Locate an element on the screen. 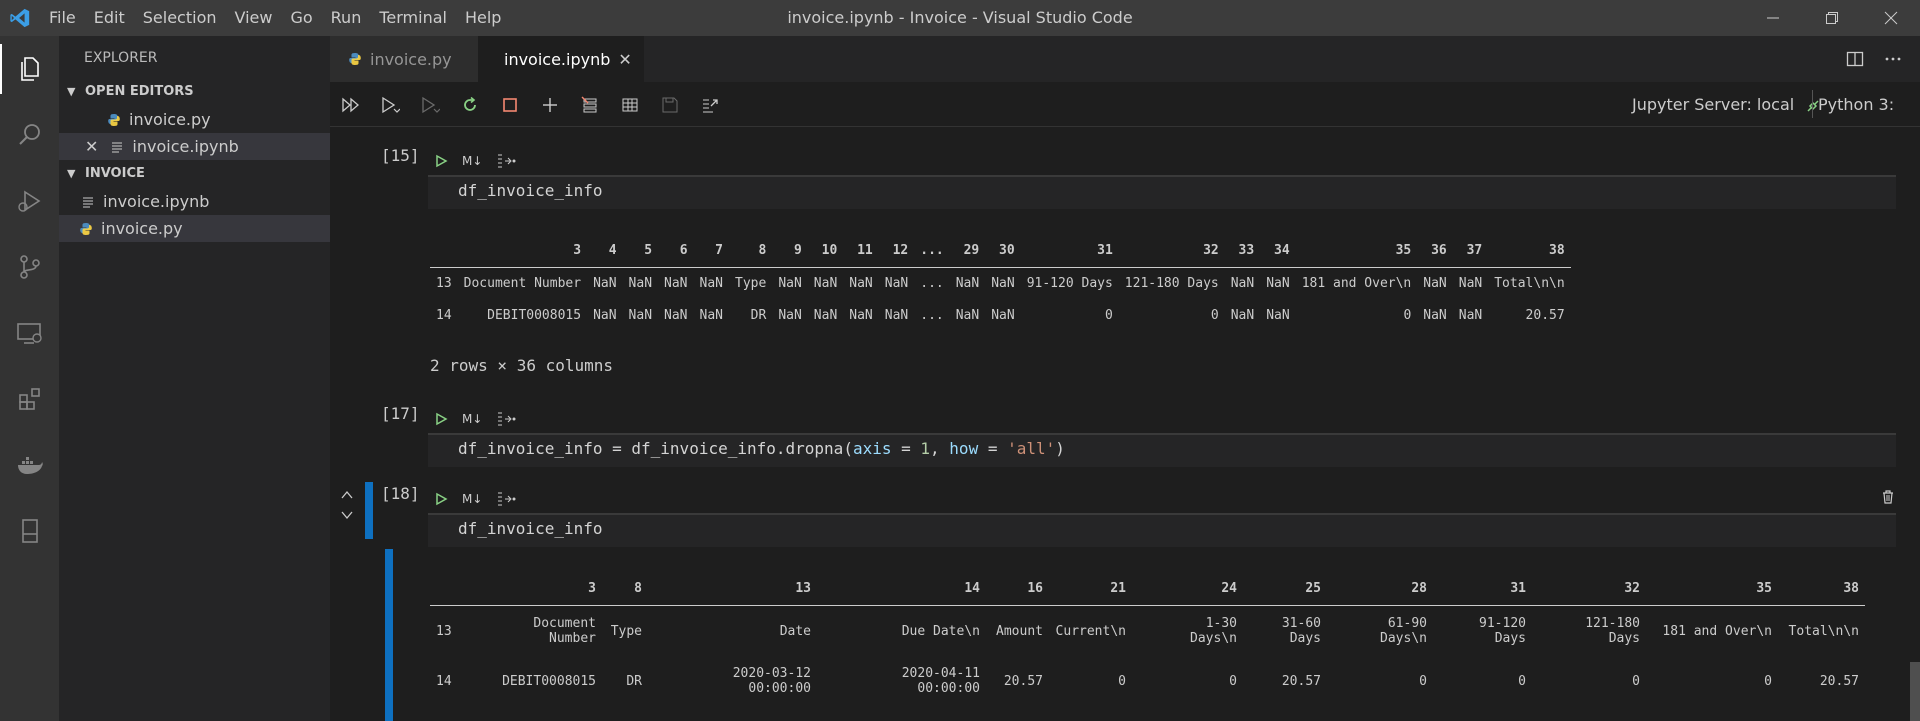 The height and width of the screenshot is (721, 1920). export-button is located at coordinates (710, 105).